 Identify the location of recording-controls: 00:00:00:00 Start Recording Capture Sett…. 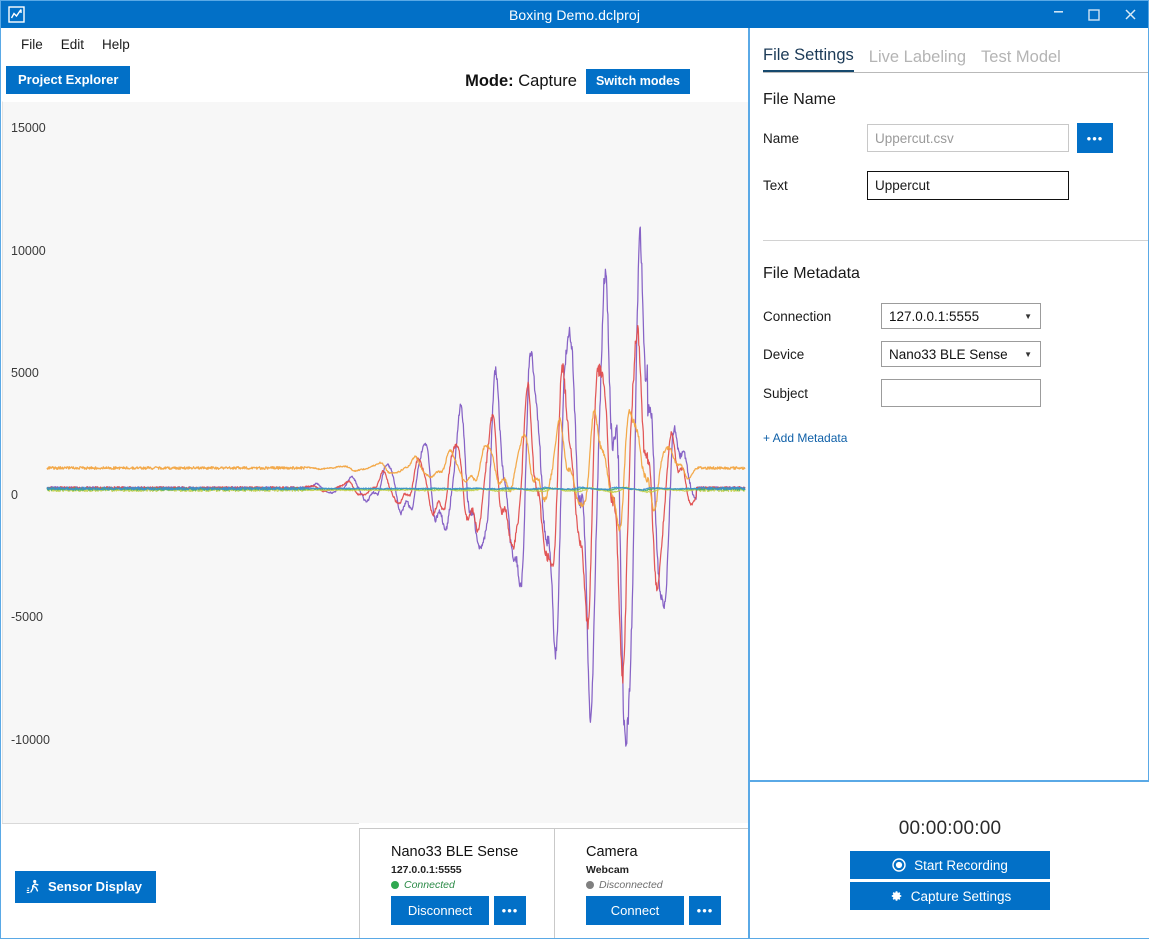
(949, 859).